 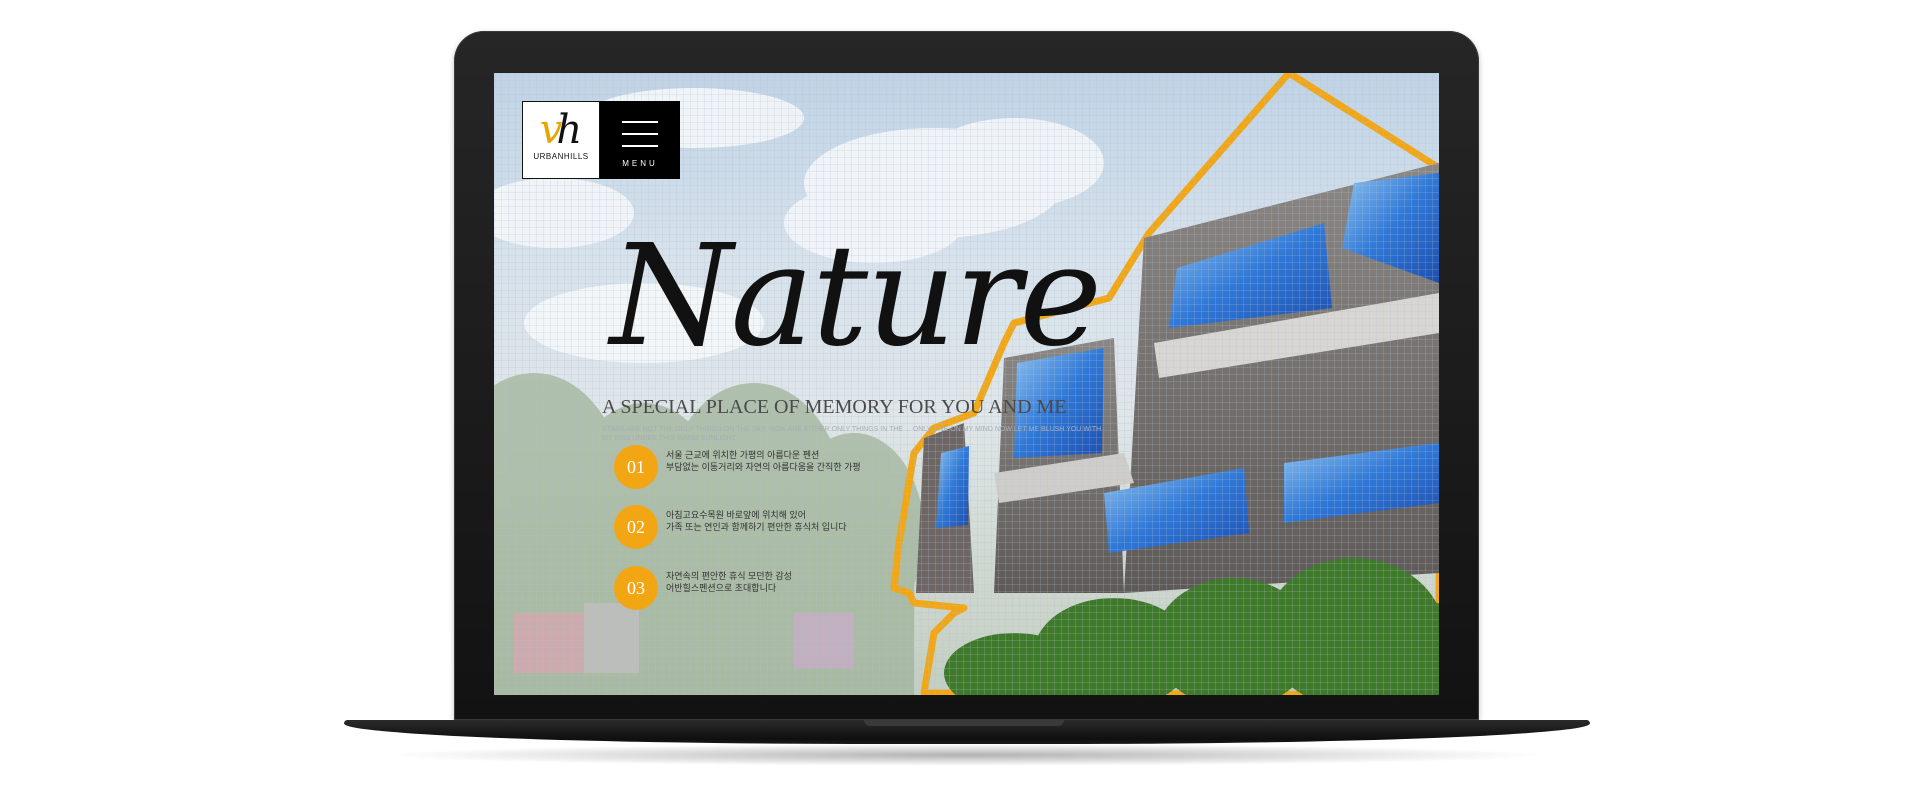 What do you see at coordinates (763, 467) in the screenshot?
I see `feature-line-2: 부담없는 이동거리와 자연의 아름다움을 간직한 가평` at bounding box center [763, 467].